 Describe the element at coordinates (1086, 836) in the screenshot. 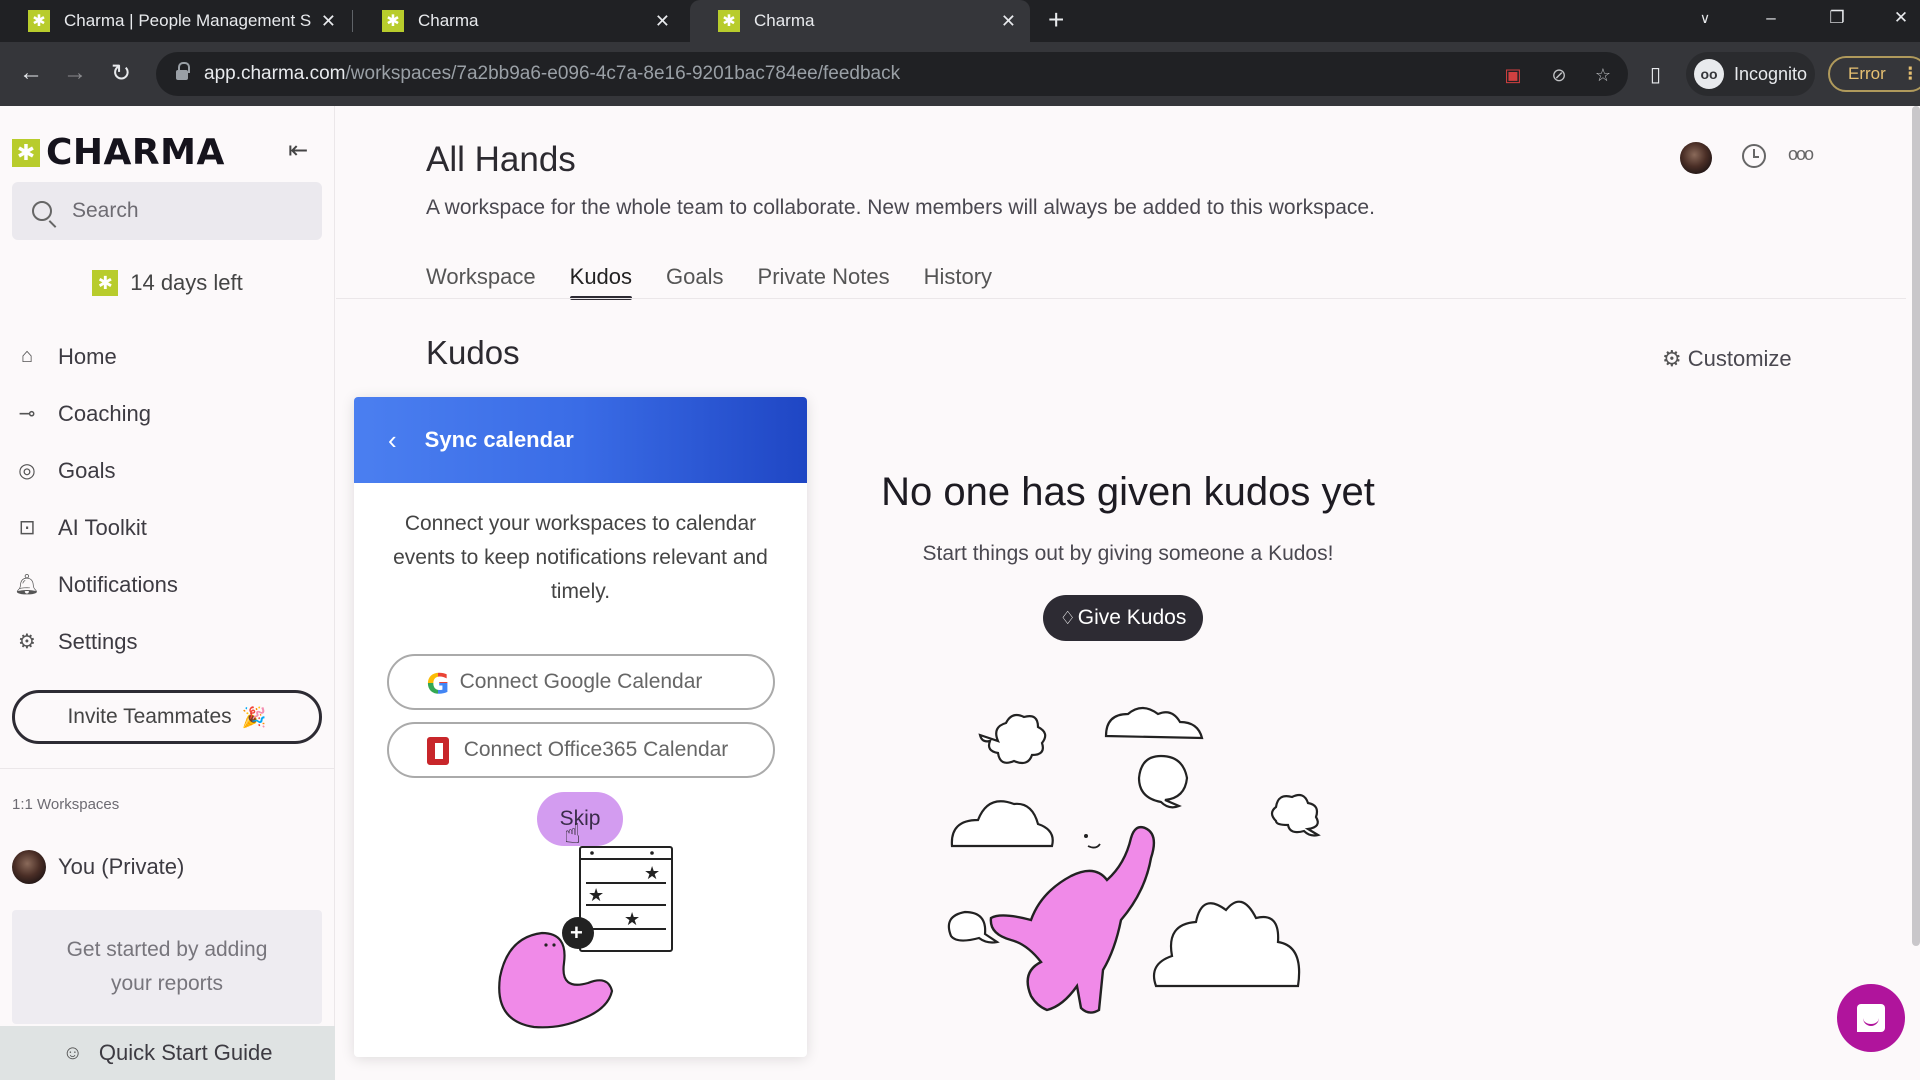

I see `mascot-eye` at that location.